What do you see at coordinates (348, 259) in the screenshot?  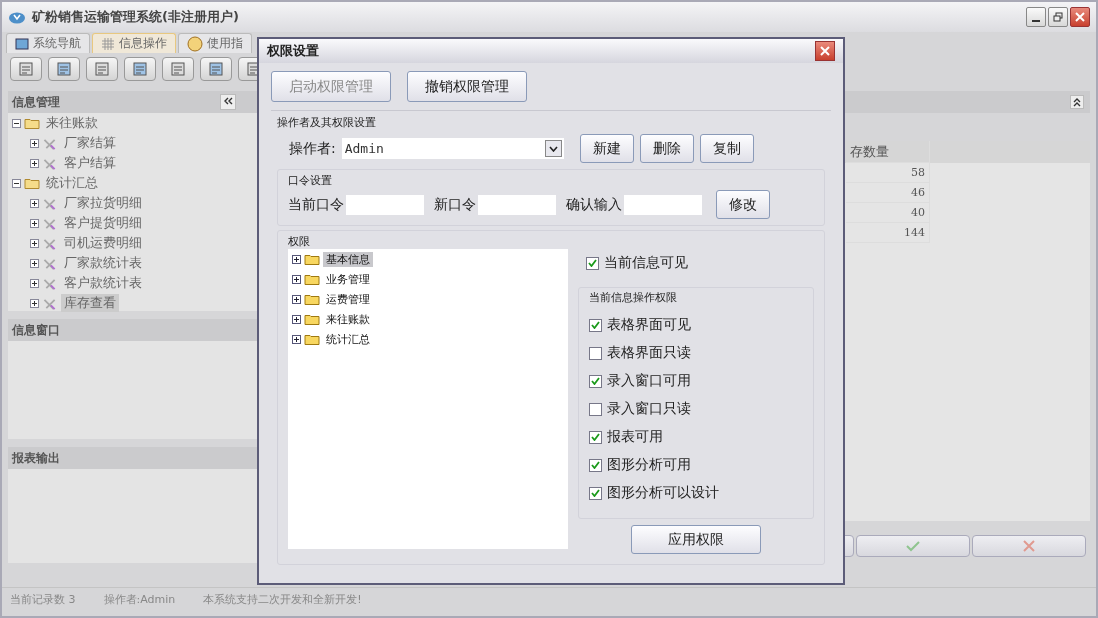 I see `tree-item: 基本信息` at bounding box center [348, 259].